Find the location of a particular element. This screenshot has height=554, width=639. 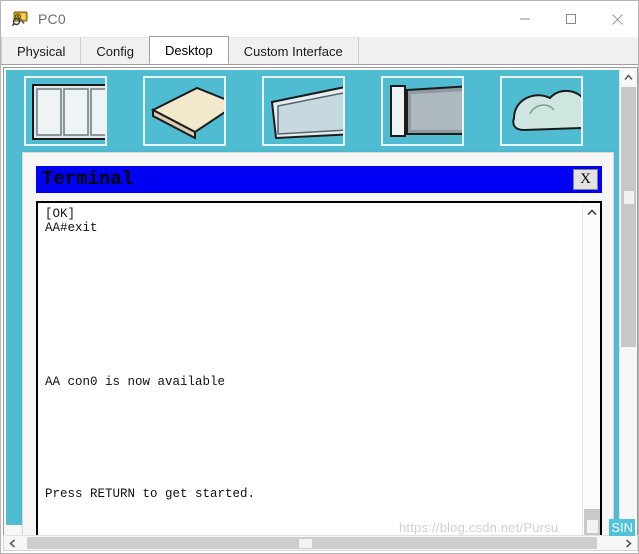

window-controls is located at coordinates (570, 19).